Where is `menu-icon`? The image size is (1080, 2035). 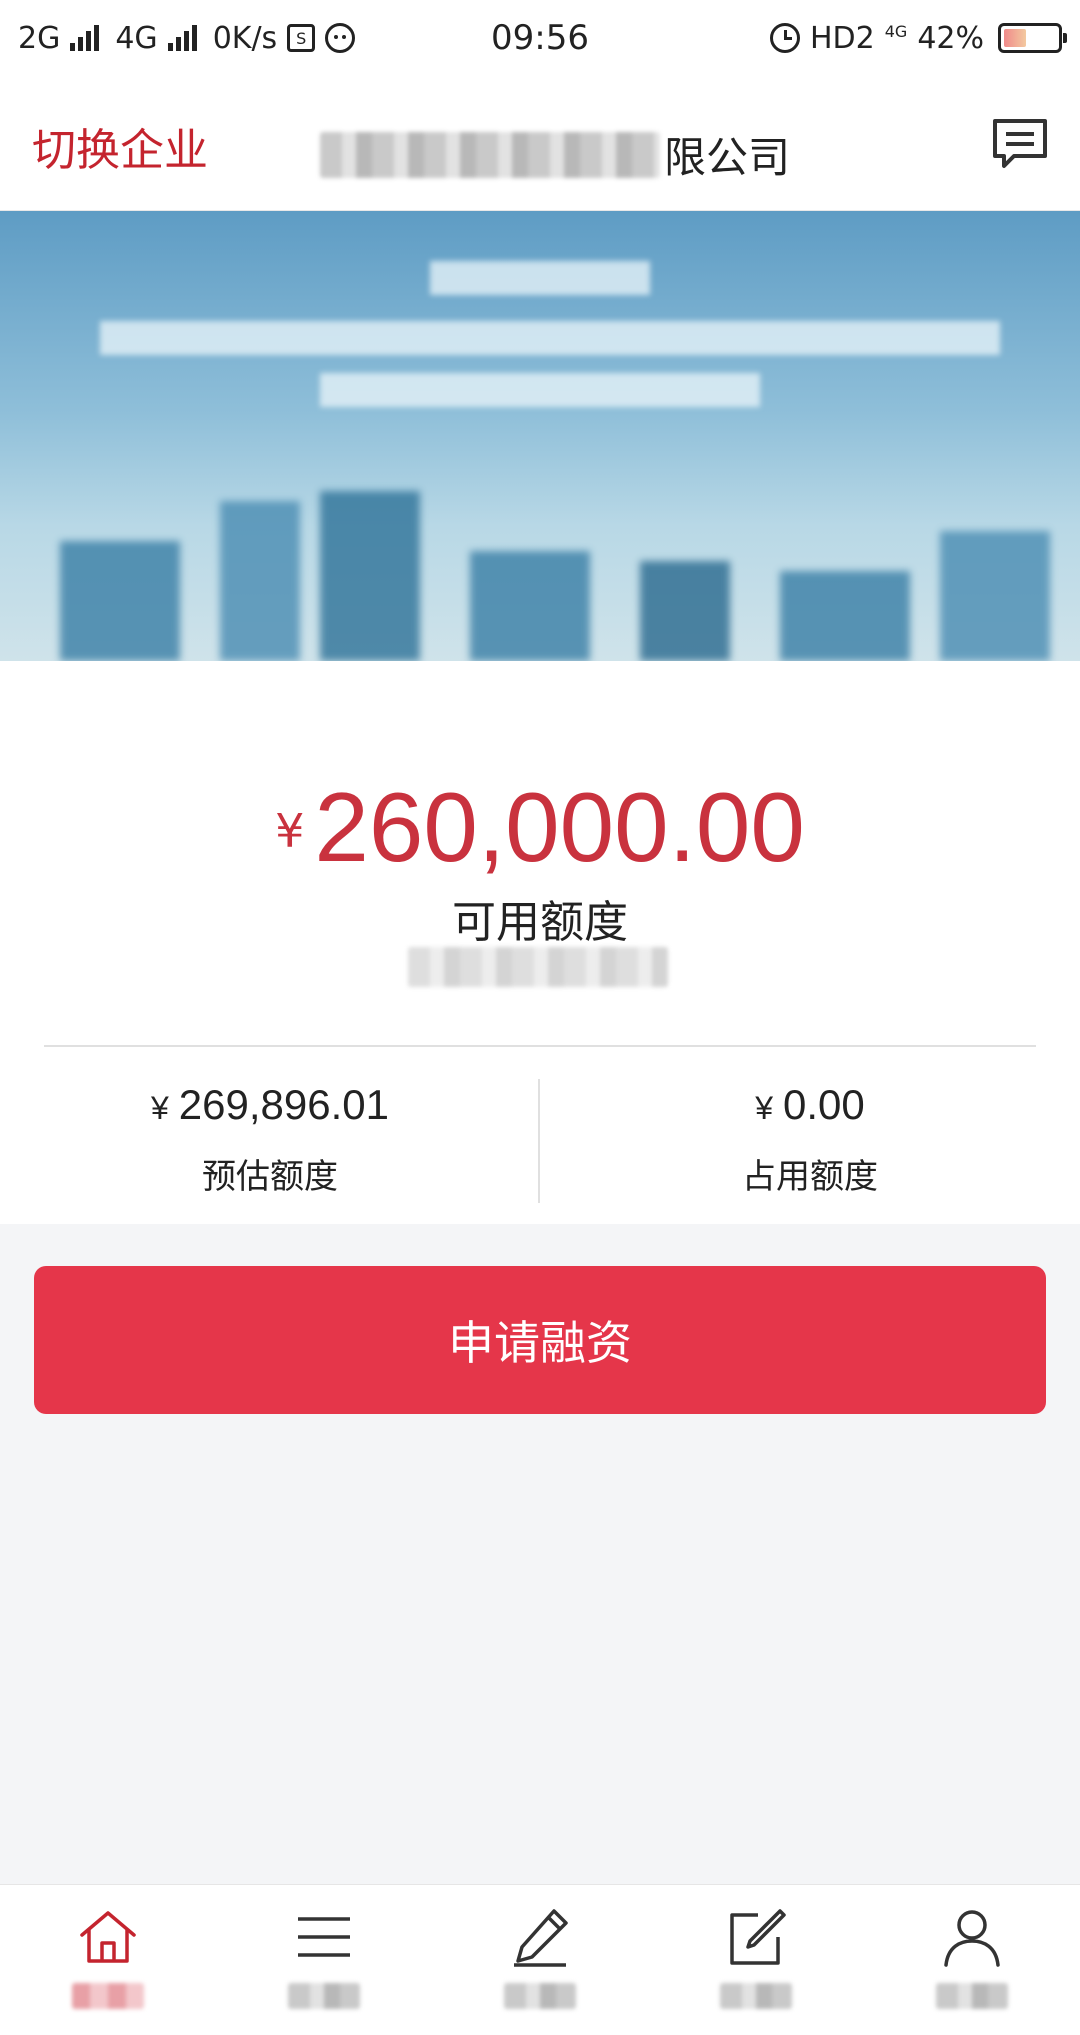 menu-icon is located at coordinates (324, 1937).